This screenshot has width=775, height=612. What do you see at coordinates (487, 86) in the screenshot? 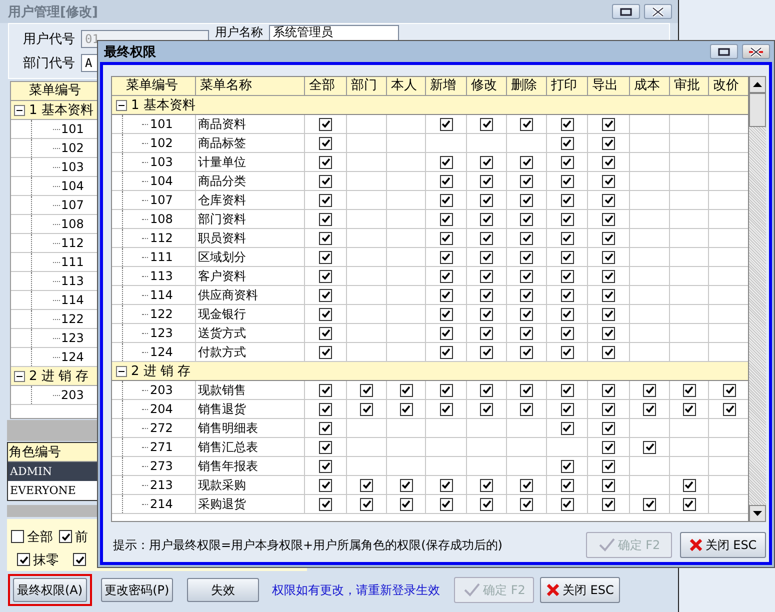
I see `column-header: 修改` at bounding box center [487, 86].